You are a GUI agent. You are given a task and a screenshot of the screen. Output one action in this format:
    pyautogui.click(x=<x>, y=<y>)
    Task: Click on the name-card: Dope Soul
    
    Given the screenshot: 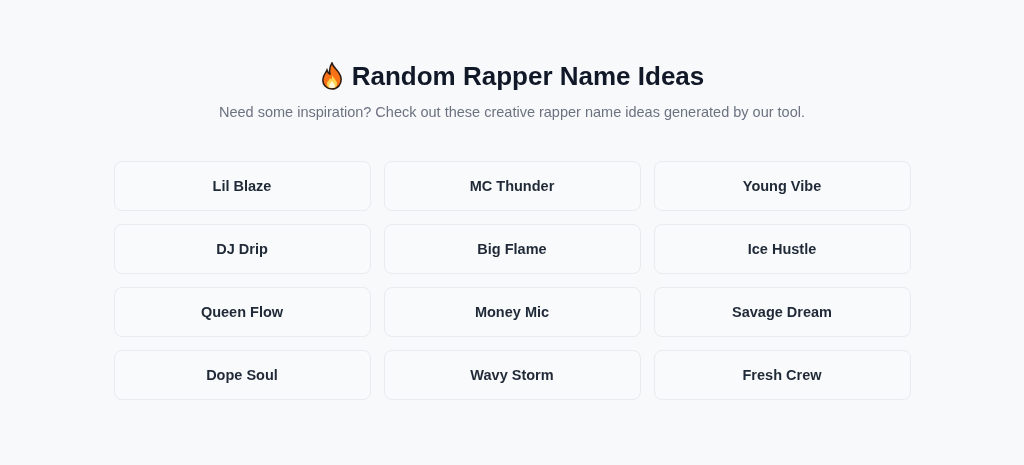 What is the action you would take?
    pyautogui.click(x=242, y=375)
    